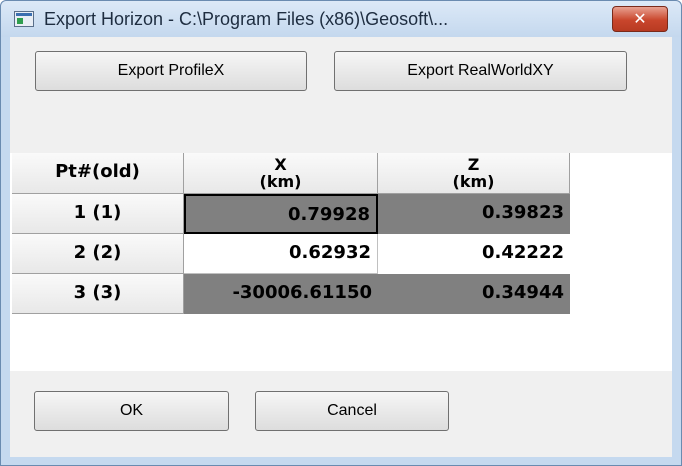  I want to click on column-header-z-unit: (km), so click(473, 181).